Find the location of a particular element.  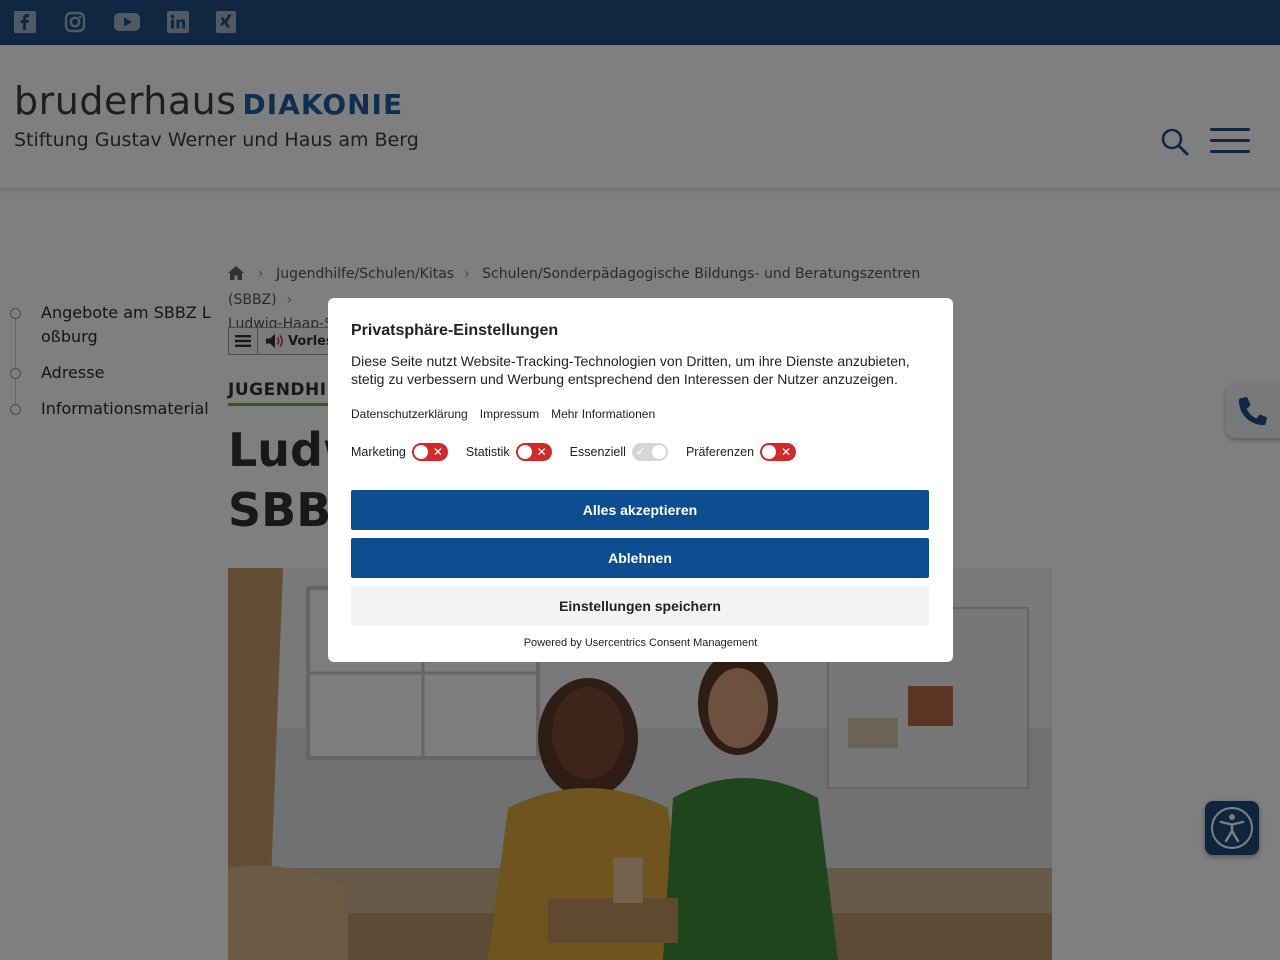

more-info-link: Mehr Informationen is located at coordinates (603, 414).